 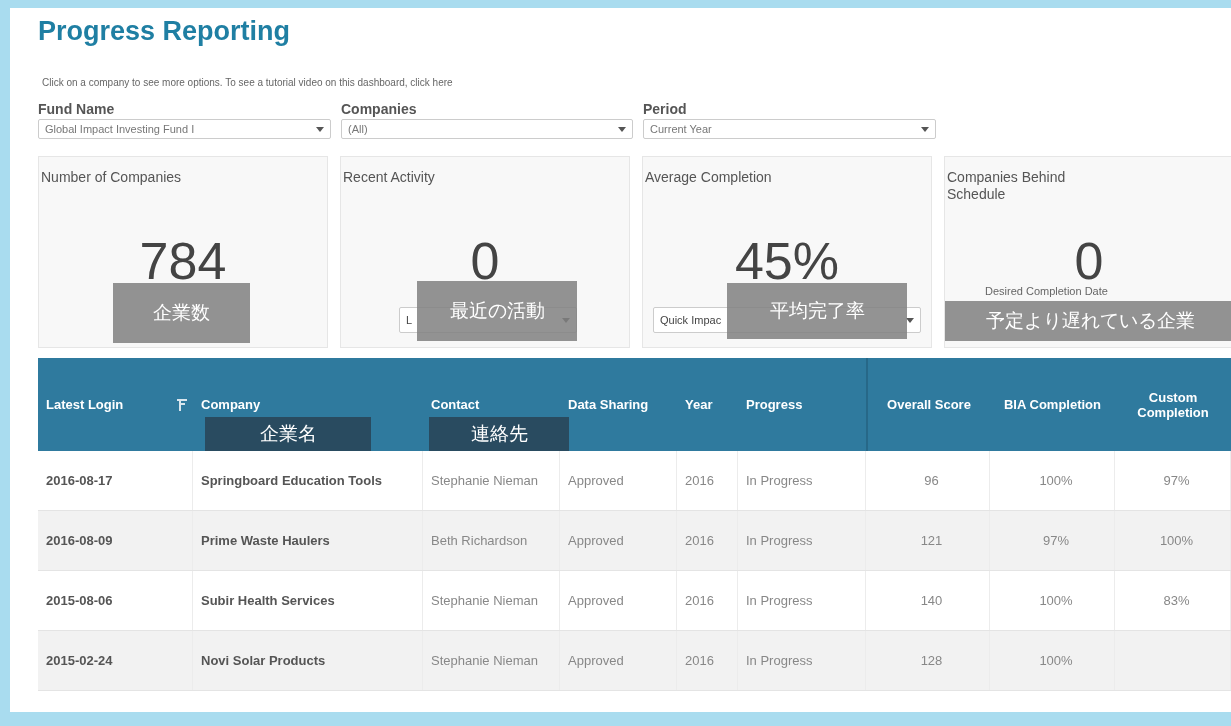 What do you see at coordinates (455, 404) in the screenshot?
I see `column-header: Contact` at bounding box center [455, 404].